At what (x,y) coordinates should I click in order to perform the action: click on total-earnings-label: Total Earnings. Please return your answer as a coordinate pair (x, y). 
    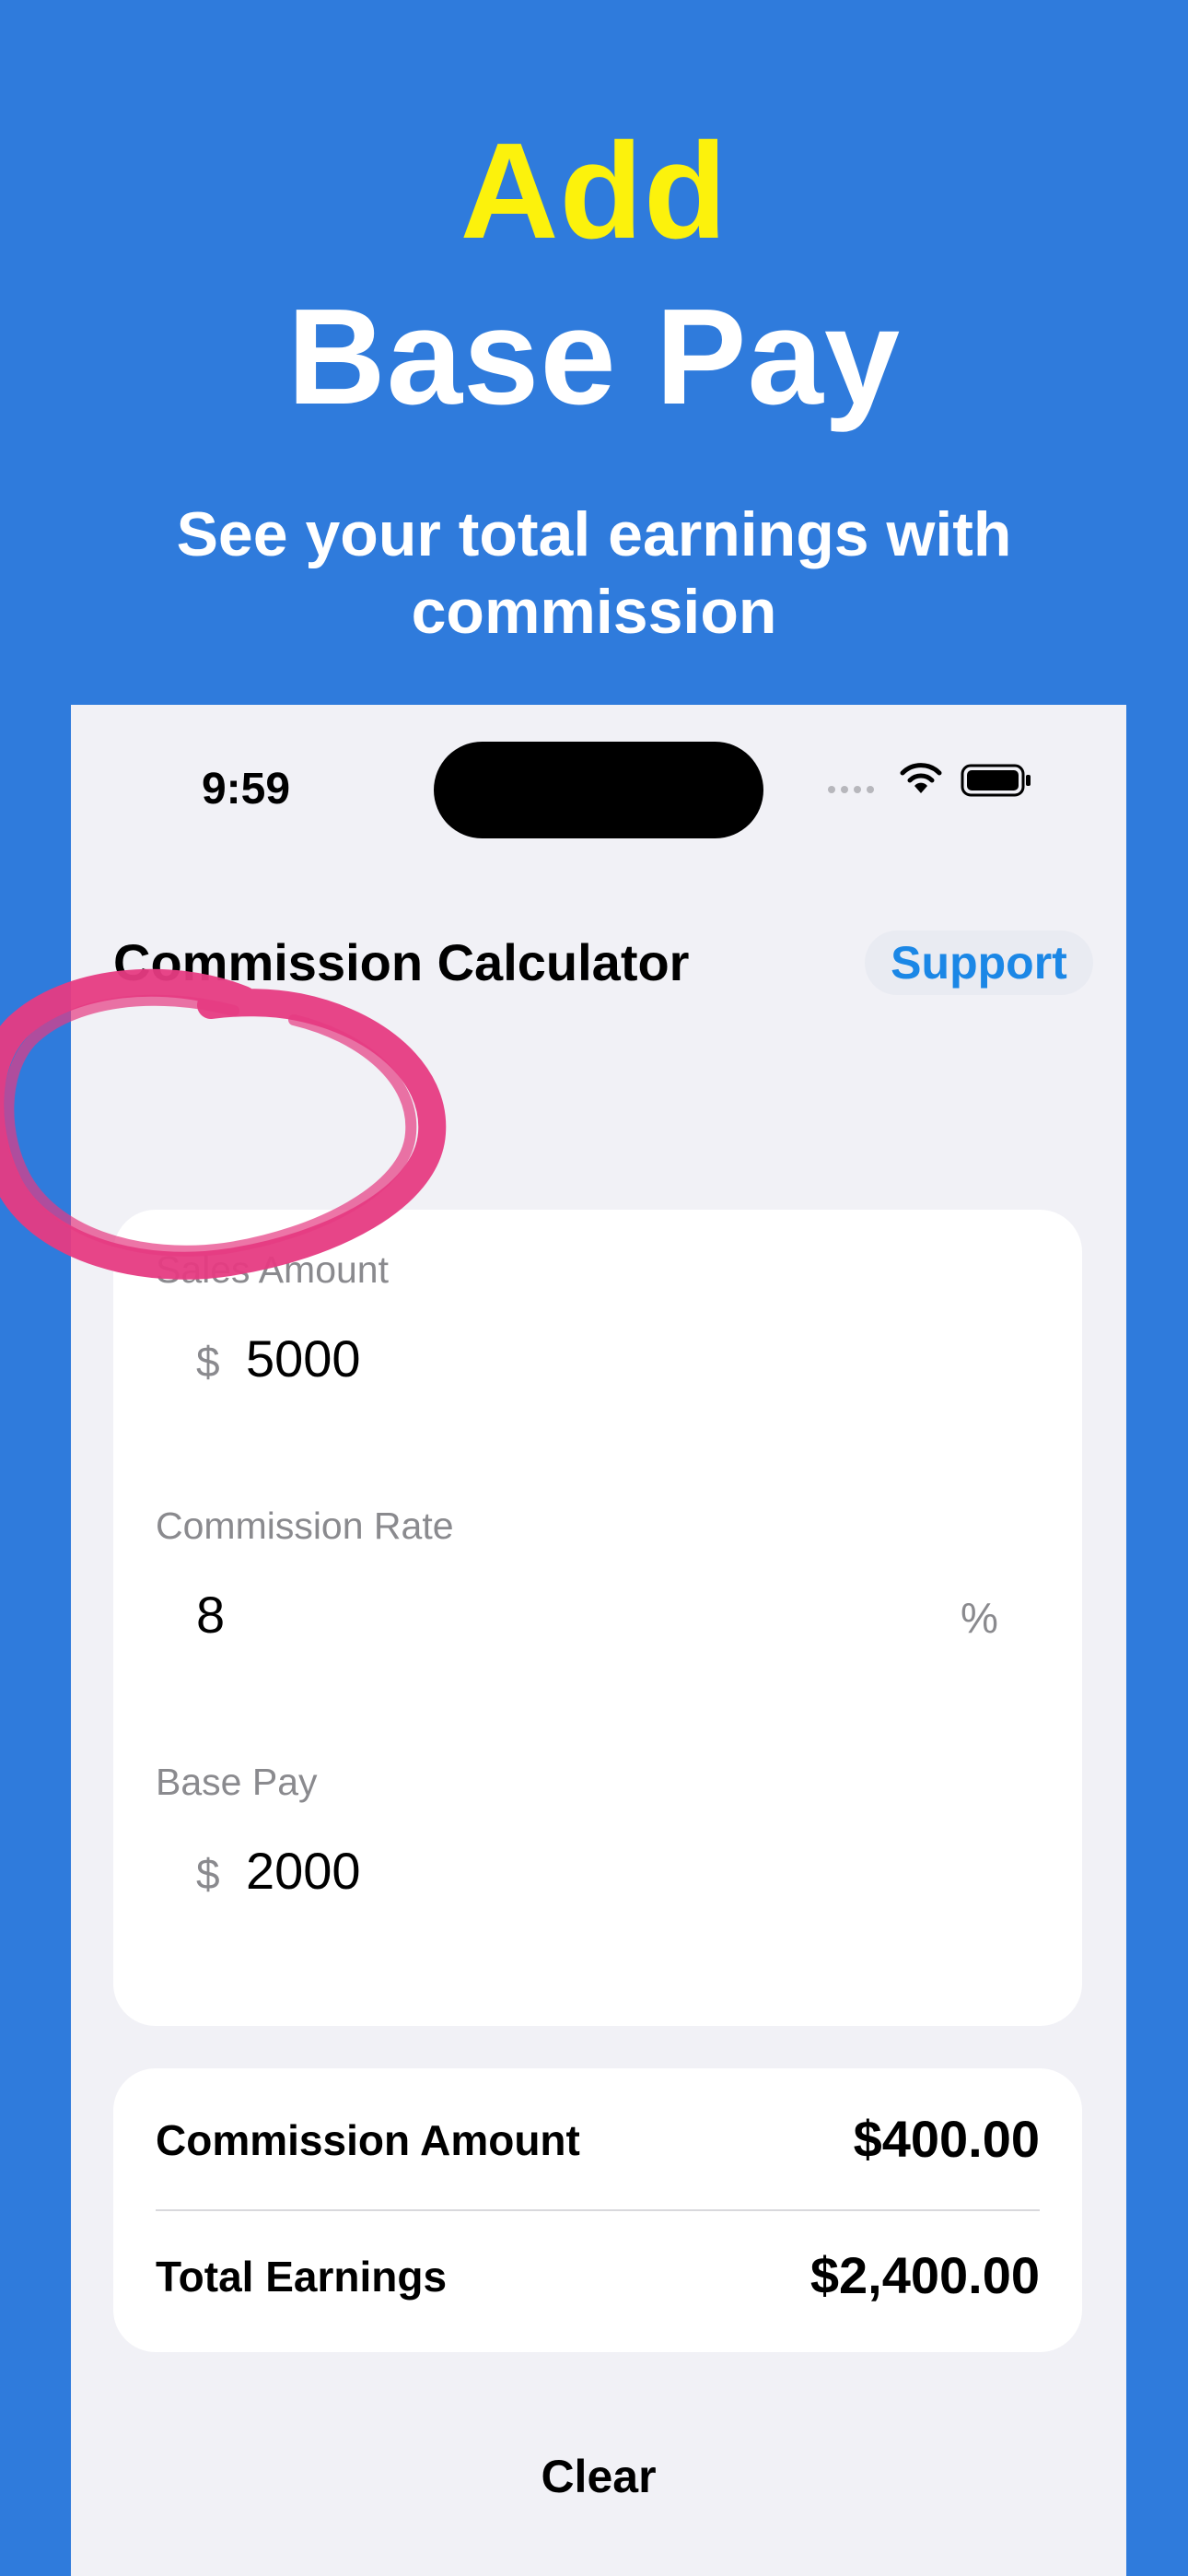
    Looking at the image, I should click on (302, 2277).